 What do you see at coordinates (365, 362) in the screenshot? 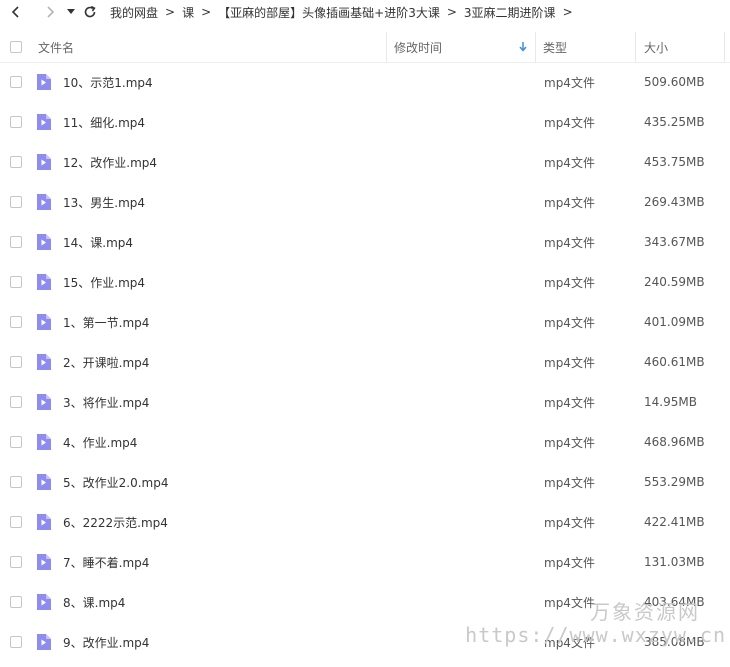
I see `file-row: 2、开课啦.mp4 mp4文件 460.61MB` at bounding box center [365, 362].